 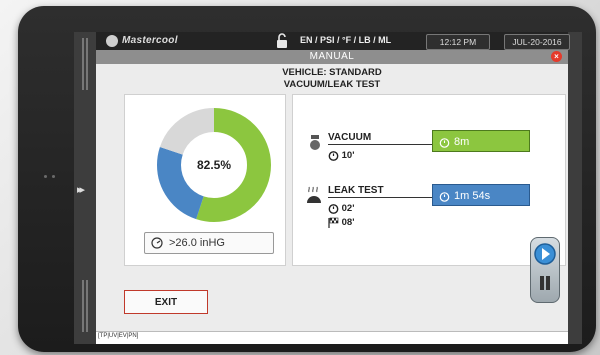 I want to click on window-title: MANUAL, so click(x=332, y=56).